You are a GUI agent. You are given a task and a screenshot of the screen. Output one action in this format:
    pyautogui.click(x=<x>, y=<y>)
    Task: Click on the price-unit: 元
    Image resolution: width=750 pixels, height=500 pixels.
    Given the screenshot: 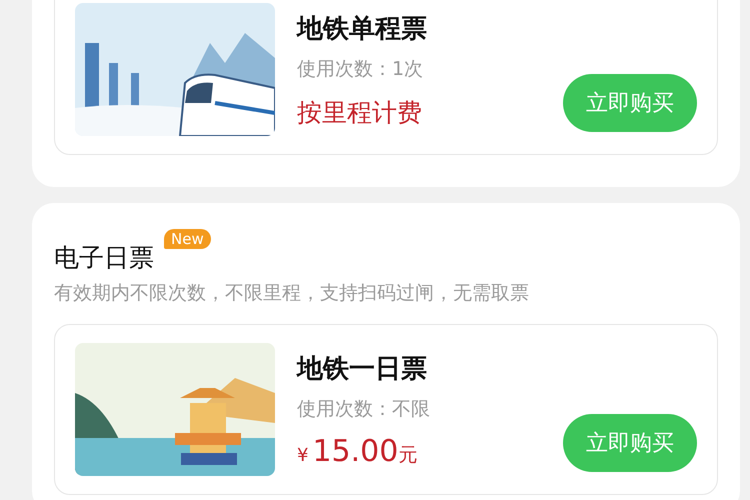 What is the action you would take?
    pyautogui.click(x=408, y=455)
    